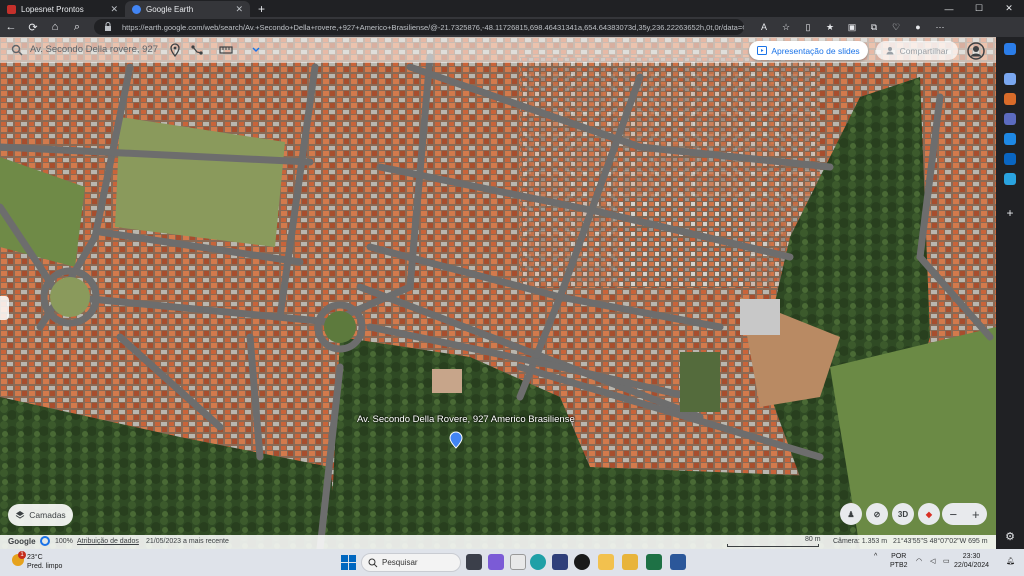 This screenshot has width=1024, height=576. I want to click on compass-icon: ⊘, so click(877, 514).